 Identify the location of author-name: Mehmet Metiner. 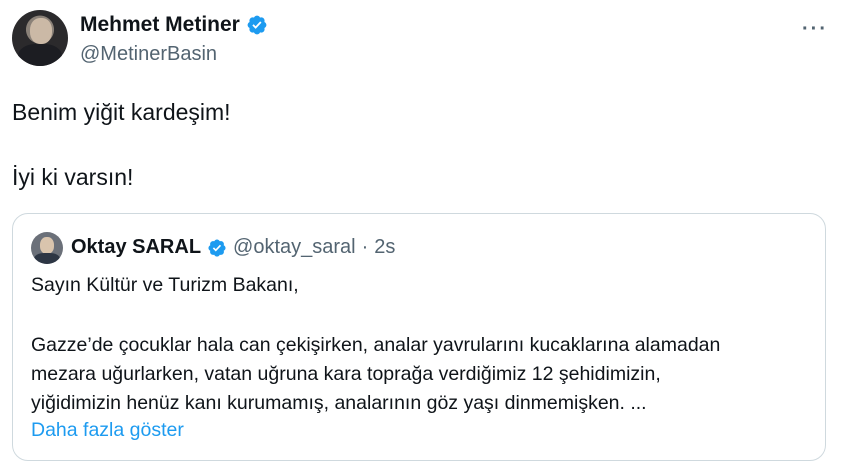
(160, 25).